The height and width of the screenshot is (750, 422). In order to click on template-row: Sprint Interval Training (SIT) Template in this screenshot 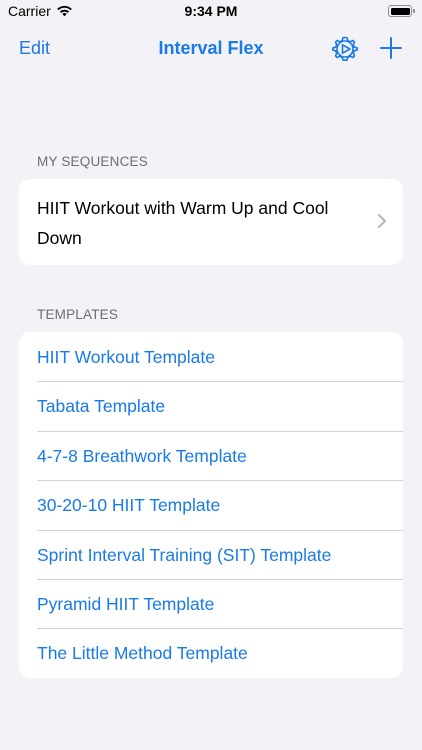, I will do `click(211, 554)`.